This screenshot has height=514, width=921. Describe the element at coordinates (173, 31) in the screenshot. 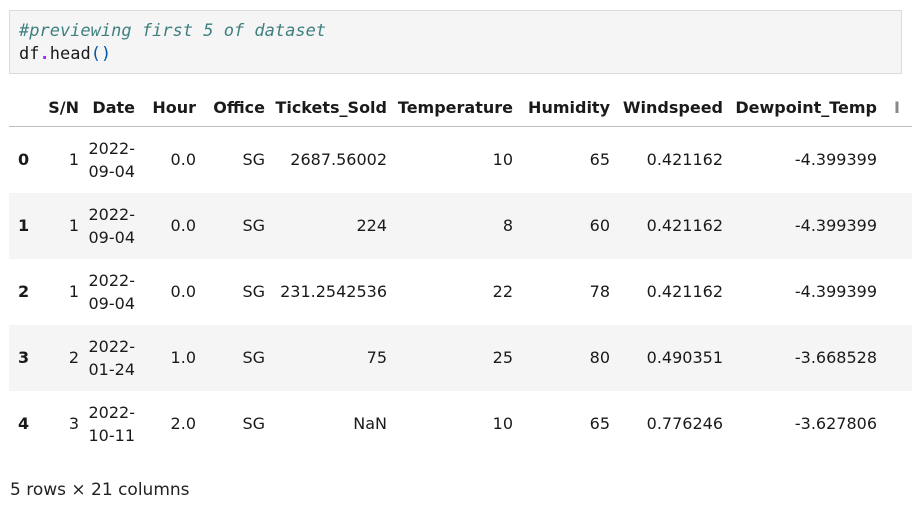

I see `code-comment: #previewing first 5 of dataset` at that location.